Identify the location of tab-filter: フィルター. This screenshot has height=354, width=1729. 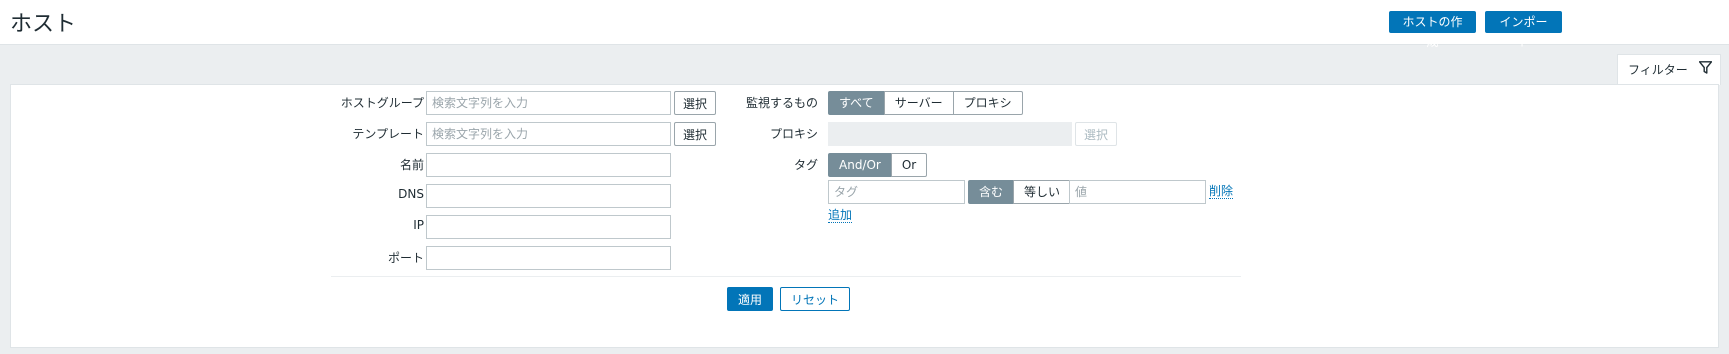
(1669, 69).